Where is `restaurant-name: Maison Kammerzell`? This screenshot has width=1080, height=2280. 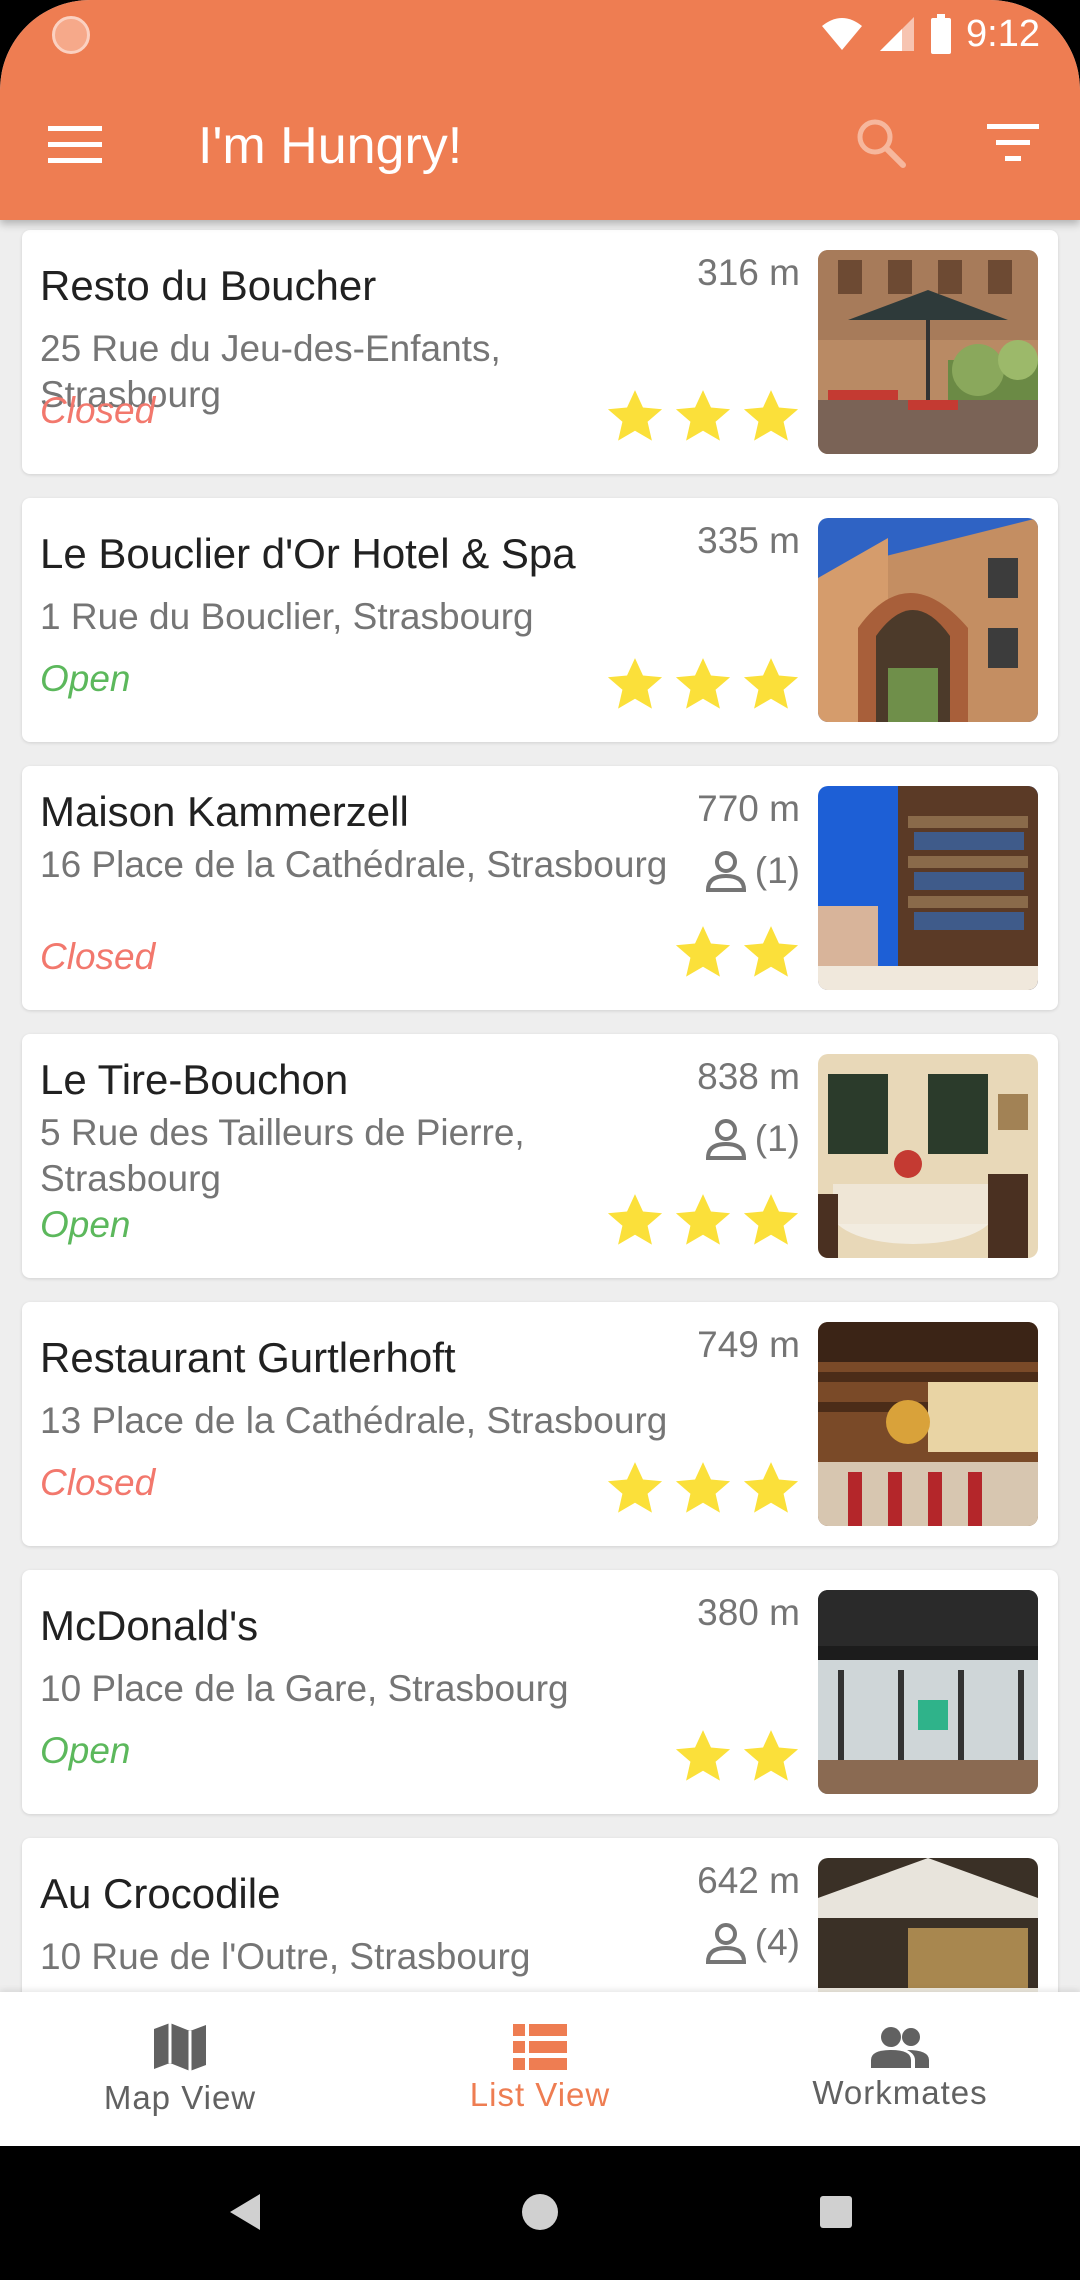
restaurant-name: Maison Kammerzell is located at coordinates (224, 811).